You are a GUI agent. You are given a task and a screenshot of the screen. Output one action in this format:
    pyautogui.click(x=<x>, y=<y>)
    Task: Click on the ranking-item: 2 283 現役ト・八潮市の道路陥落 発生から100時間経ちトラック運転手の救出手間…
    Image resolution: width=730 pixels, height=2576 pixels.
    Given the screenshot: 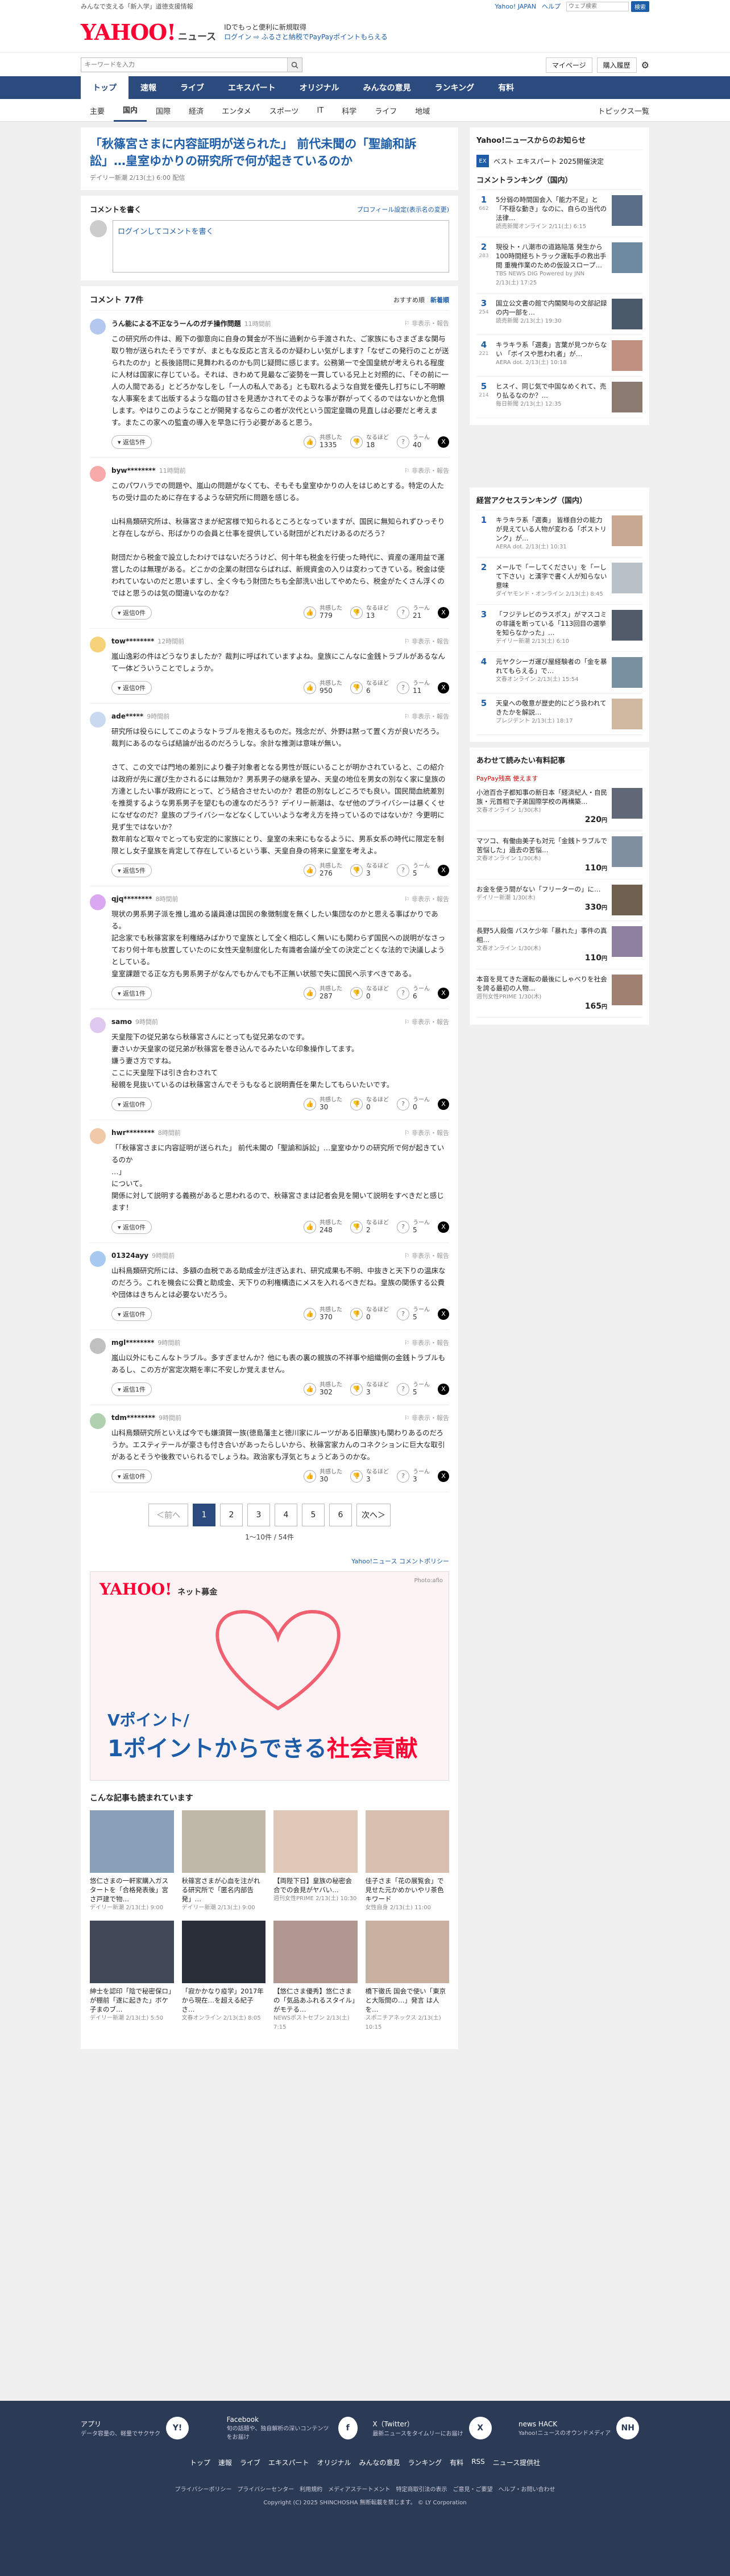 What is the action you would take?
    pyautogui.click(x=559, y=266)
    